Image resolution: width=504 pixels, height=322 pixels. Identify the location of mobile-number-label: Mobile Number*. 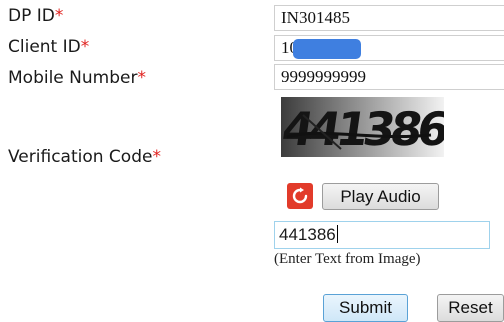
(77, 78).